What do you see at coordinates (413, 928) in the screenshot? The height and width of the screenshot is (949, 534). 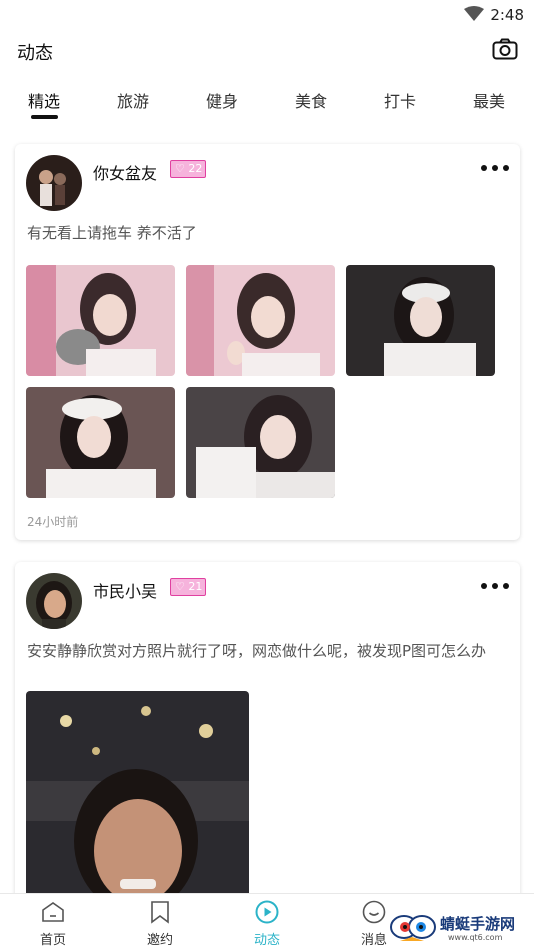 I see `dragonfly-logo-icon` at bounding box center [413, 928].